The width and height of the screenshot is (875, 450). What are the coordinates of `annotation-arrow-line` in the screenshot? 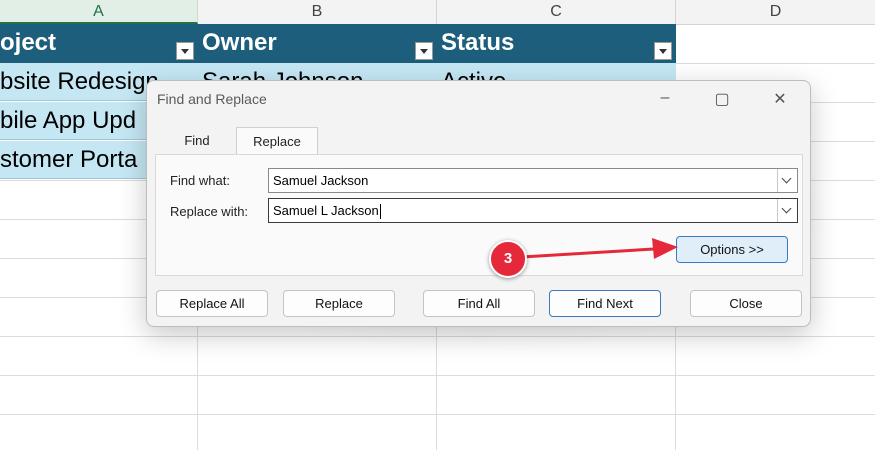 It's located at (588, 253).